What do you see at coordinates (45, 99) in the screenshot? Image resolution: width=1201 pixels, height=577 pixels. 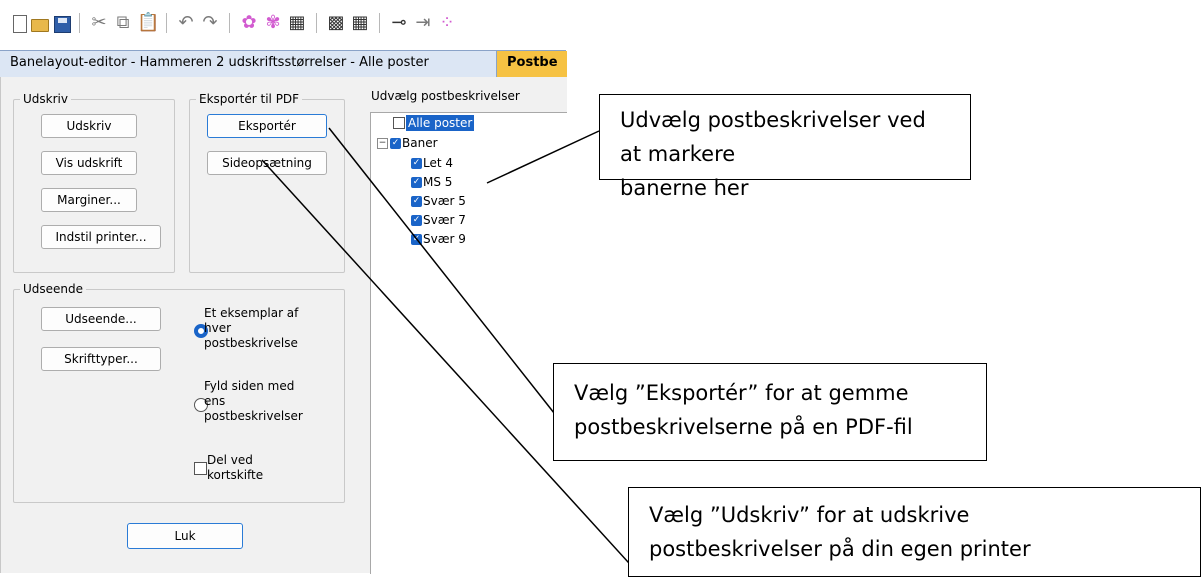 I see `print-group-legend: Udskriv` at bounding box center [45, 99].